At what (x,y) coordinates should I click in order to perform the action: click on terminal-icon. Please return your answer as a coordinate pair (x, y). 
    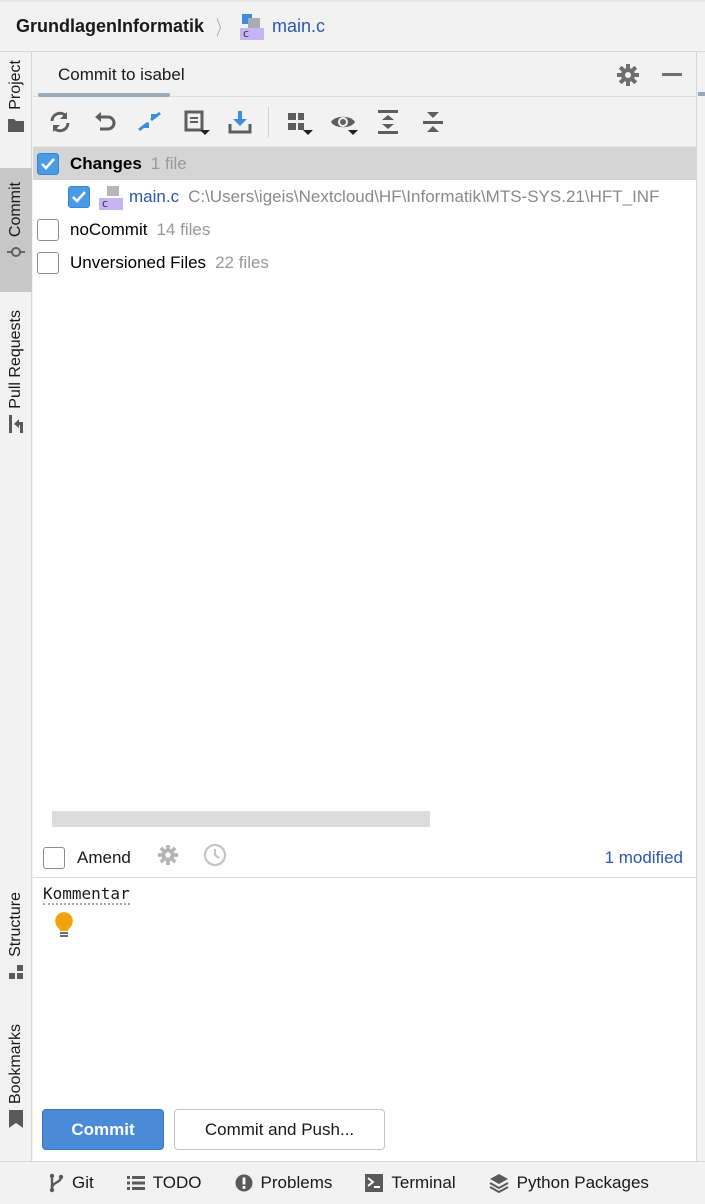
    Looking at the image, I should click on (374, 1183).